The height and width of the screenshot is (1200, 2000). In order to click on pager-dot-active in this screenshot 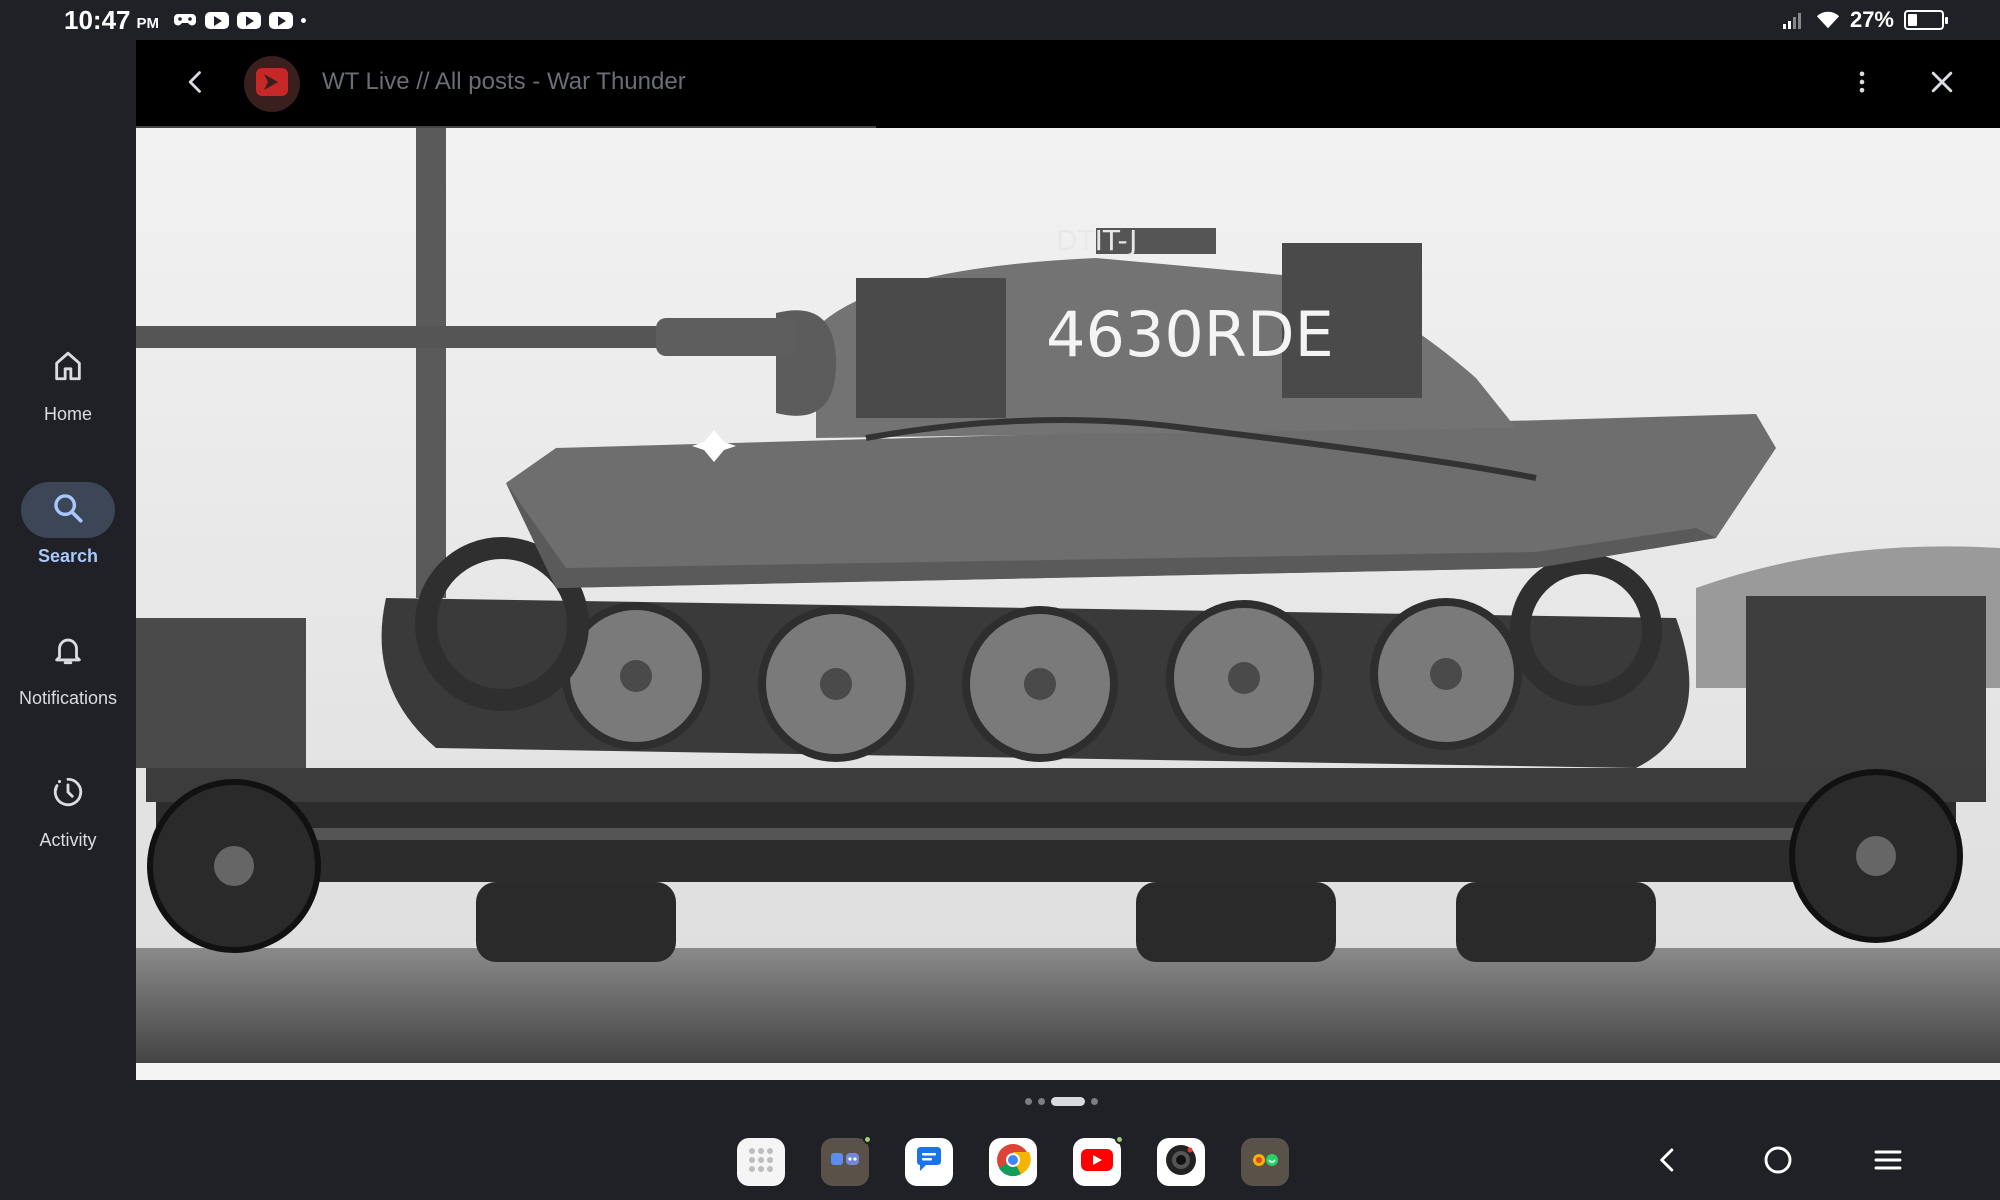, I will do `click(1068, 1101)`.